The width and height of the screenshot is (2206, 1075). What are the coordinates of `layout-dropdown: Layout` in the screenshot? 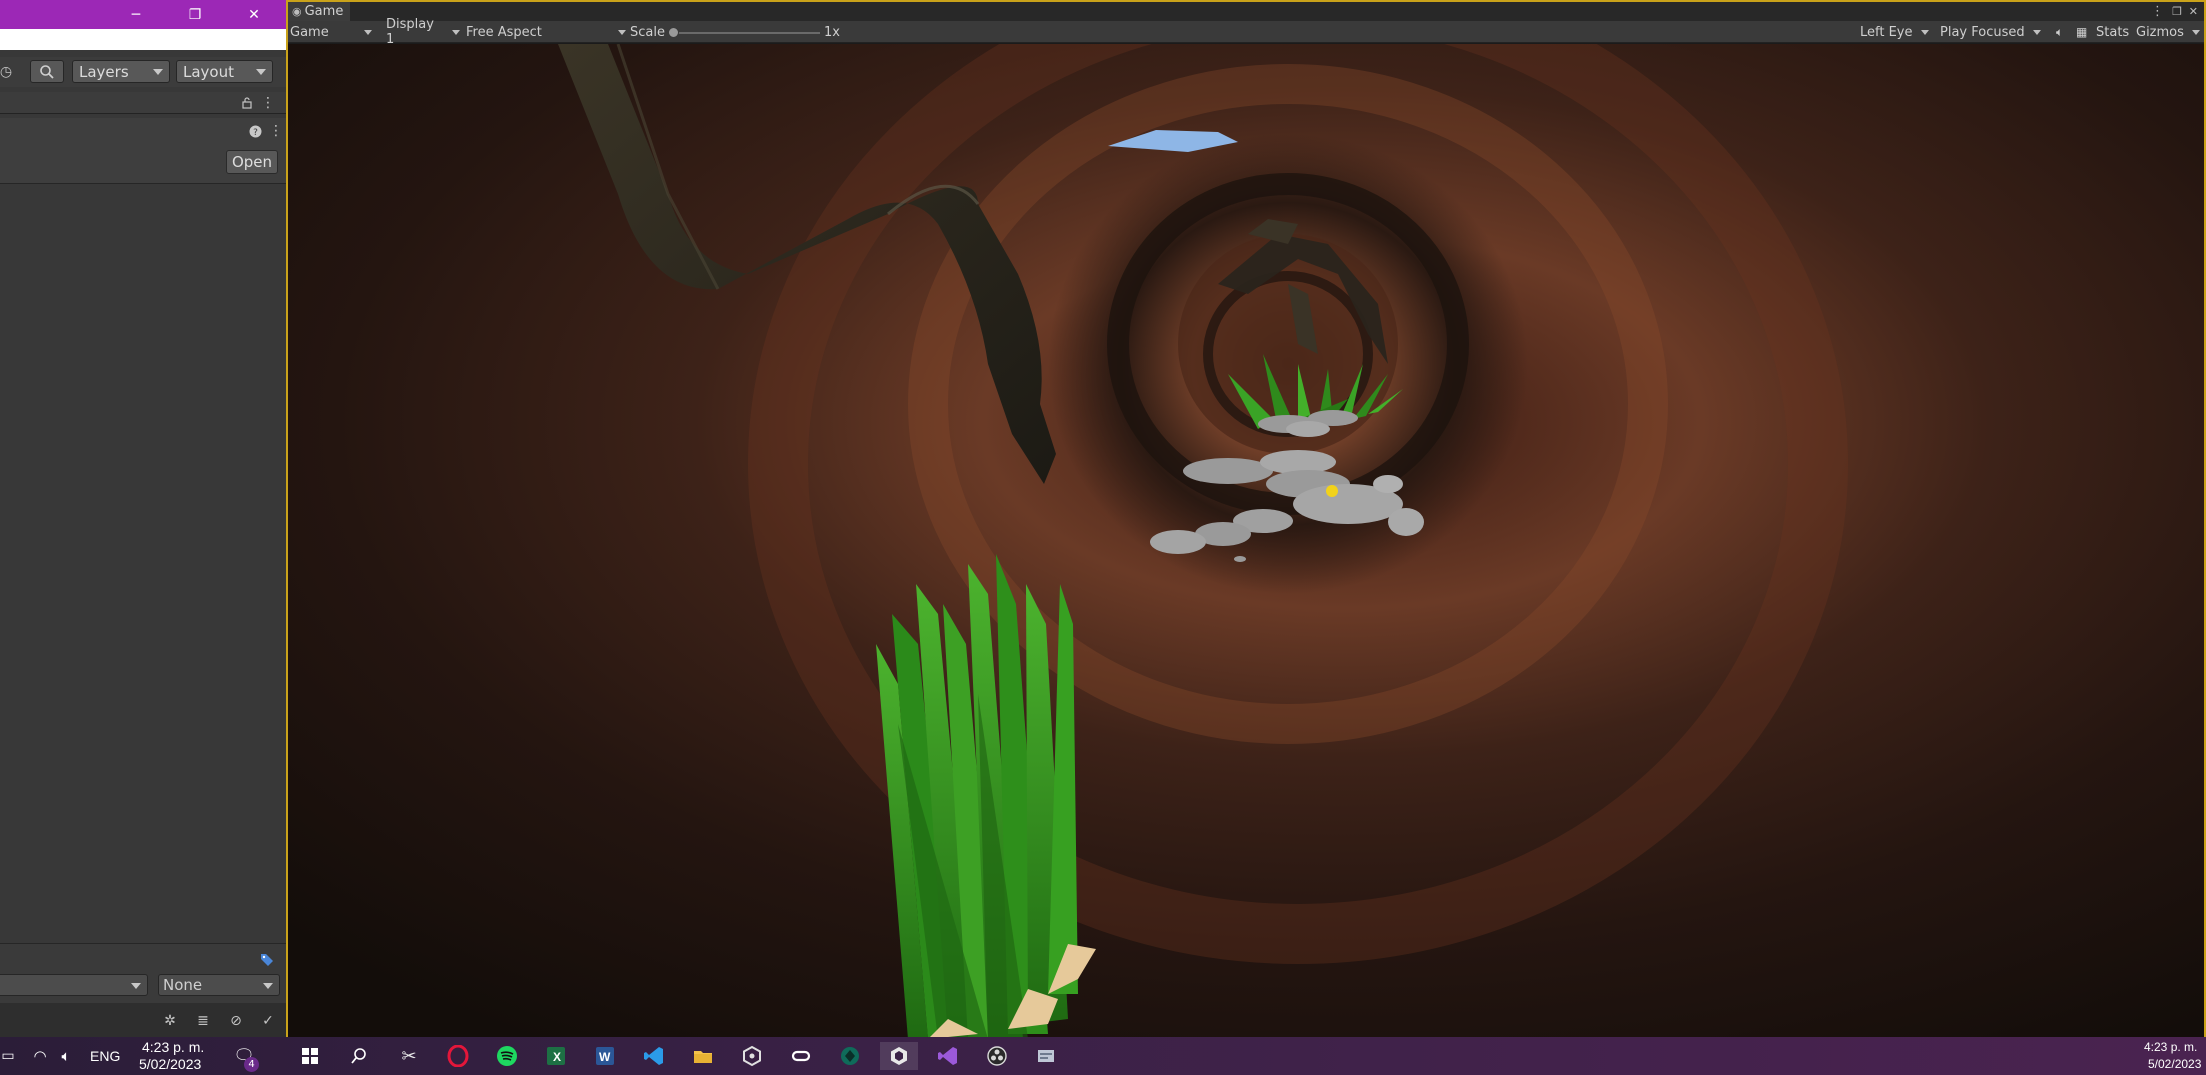 It's located at (224, 71).